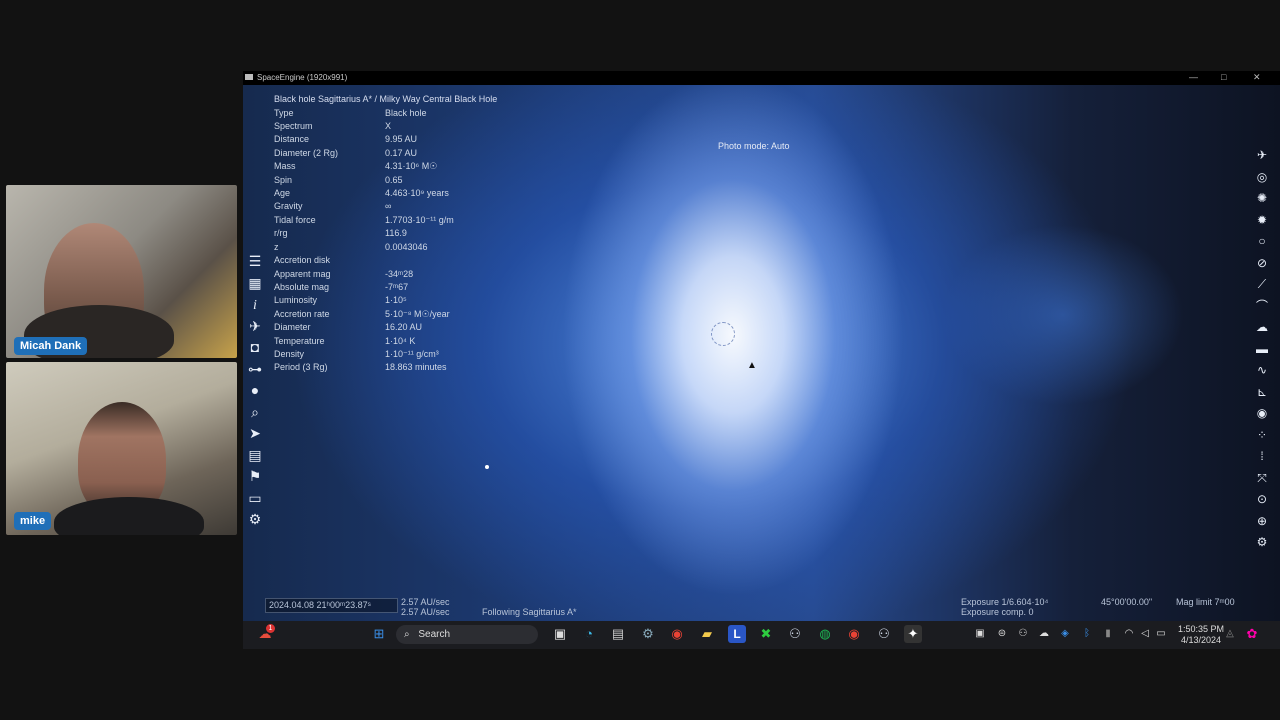 This screenshot has width=1280, height=720. What do you see at coordinates (1262, 500) in the screenshot?
I see `target-icon: ⊙` at bounding box center [1262, 500].